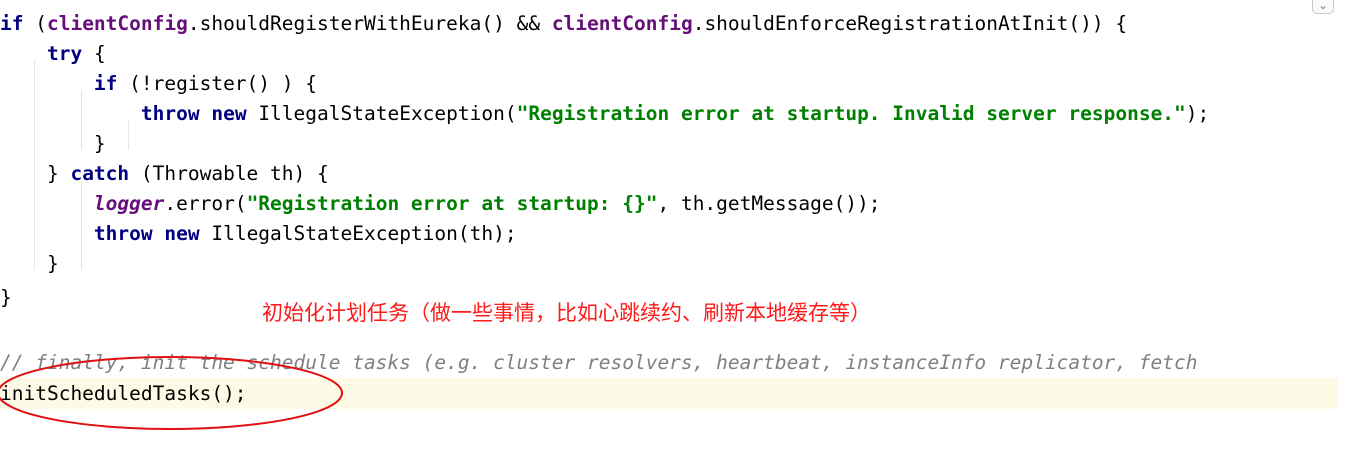 The image size is (1350, 452). Describe the element at coordinates (76, 53) in the screenshot. I see `code-line-2: try {` at that location.